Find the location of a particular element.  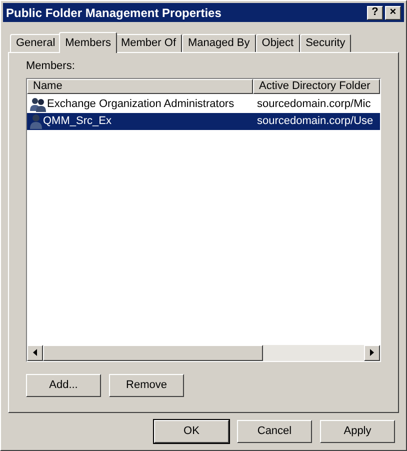

tab: Object is located at coordinates (278, 43).